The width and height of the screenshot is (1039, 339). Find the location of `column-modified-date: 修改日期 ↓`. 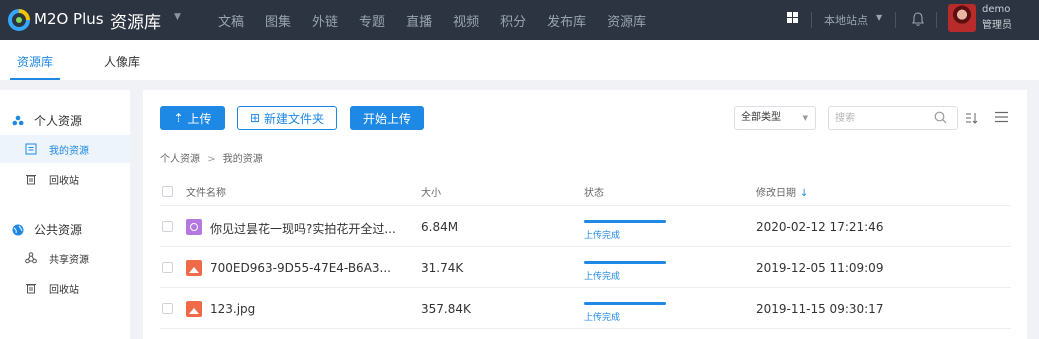

column-modified-date: 修改日期 ↓ is located at coordinates (782, 191).